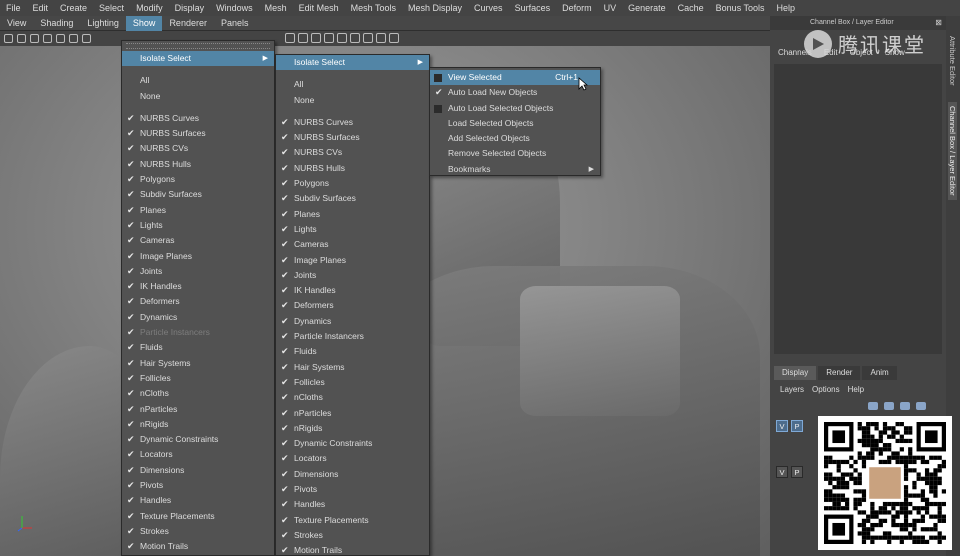 Image resolution: width=960 pixels, height=556 pixels. I want to click on move-layer-up-icon, so click(873, 406).